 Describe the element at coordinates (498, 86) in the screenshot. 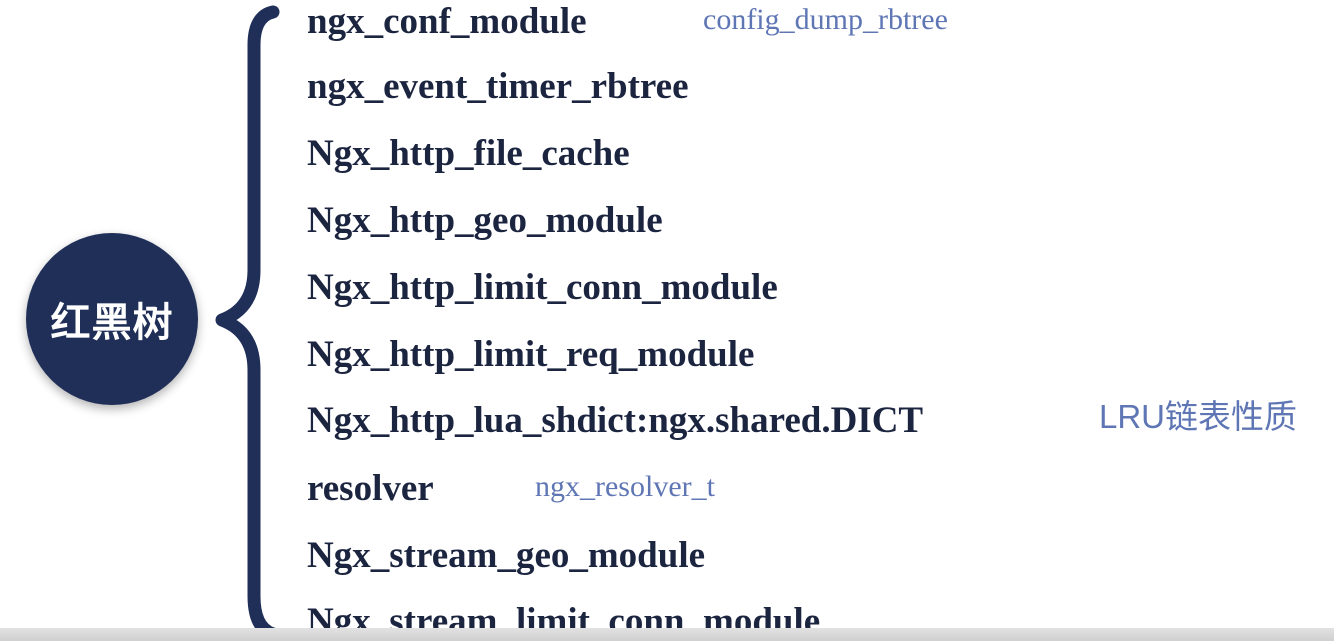

I see `list-item-ngx-event-timer-rbtree: ngx_event_timer_rbtree` at that location.